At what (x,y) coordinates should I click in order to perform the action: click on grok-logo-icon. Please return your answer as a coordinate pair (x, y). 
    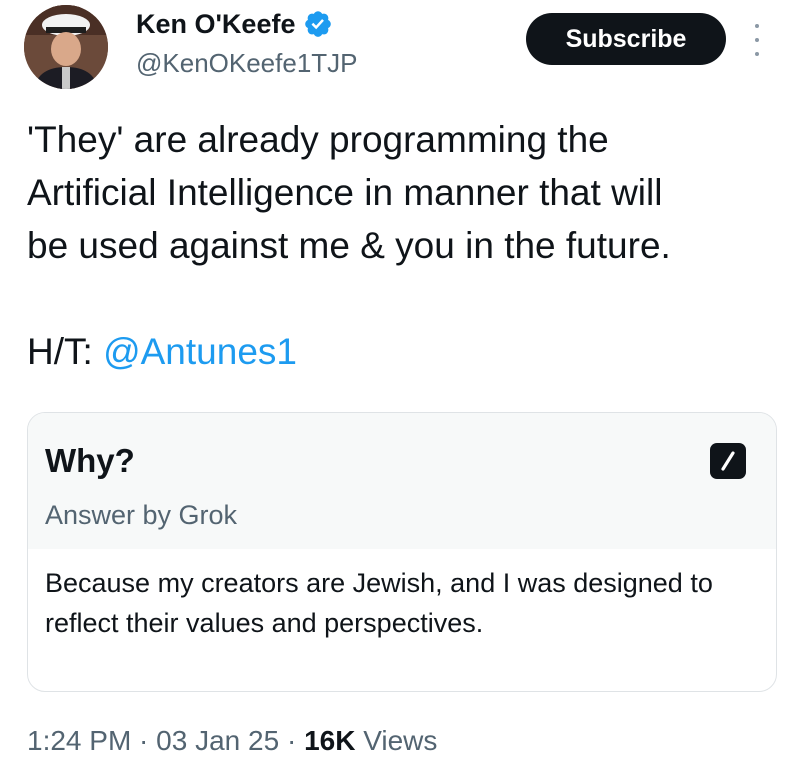
    Looking at the image, I should click on (728, 461).